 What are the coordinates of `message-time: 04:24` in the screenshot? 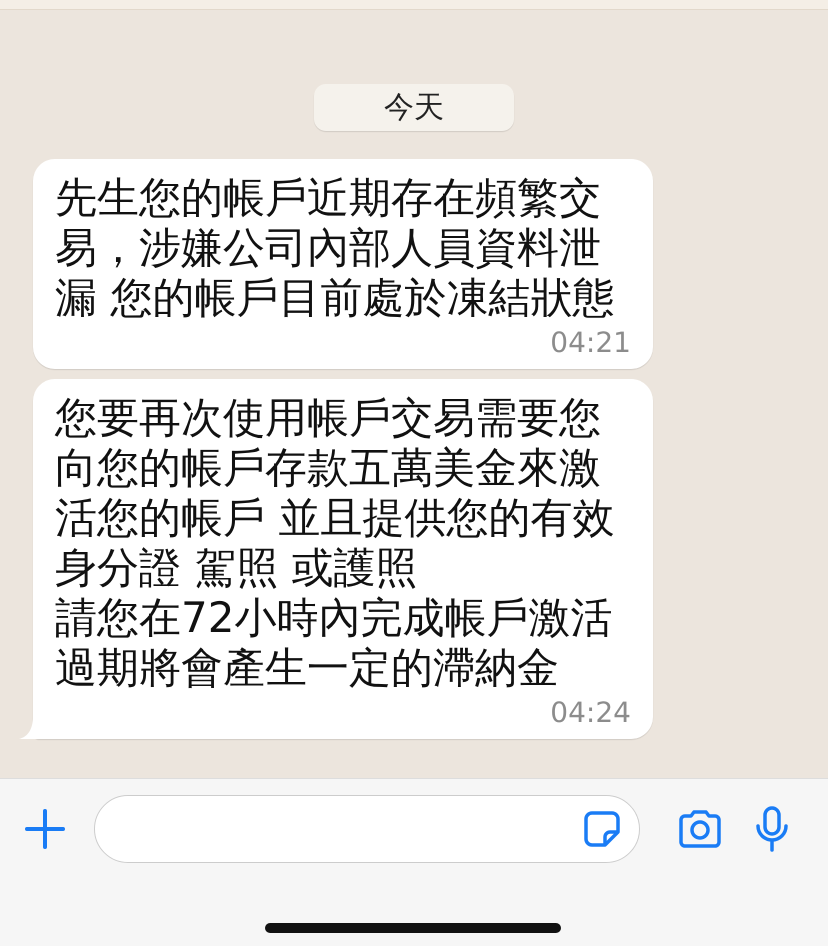 It's located at (590, 713).